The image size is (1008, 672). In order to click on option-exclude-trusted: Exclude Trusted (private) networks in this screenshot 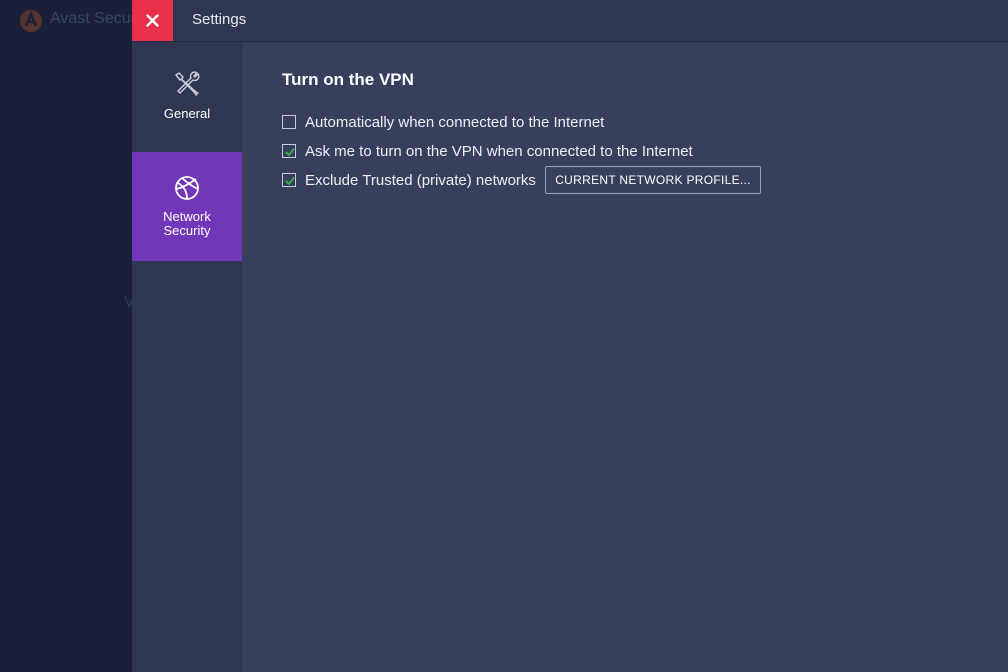, I will do `click(409, 180)`.